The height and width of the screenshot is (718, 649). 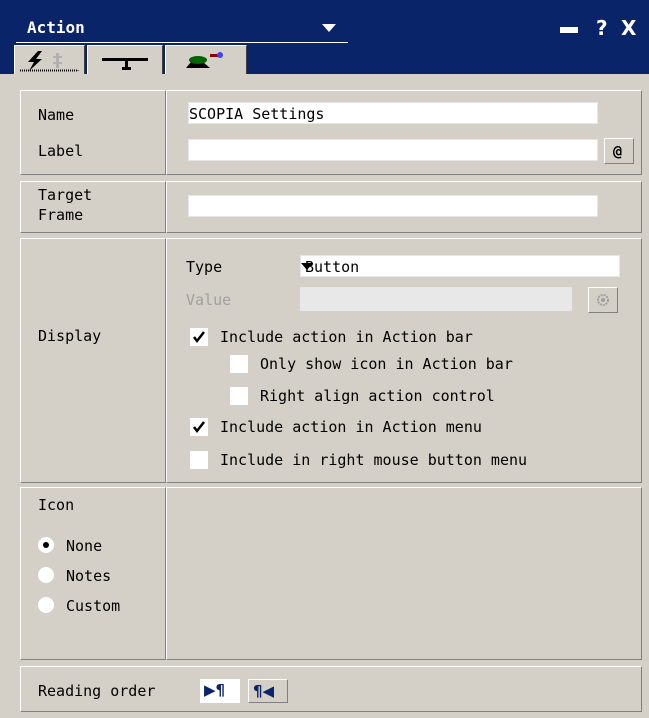 What do you see at coordinates (346, 337) in the screenshot?
I see `include-action-bar-label: Include action in Action bar` at bounding box center [346, 337].